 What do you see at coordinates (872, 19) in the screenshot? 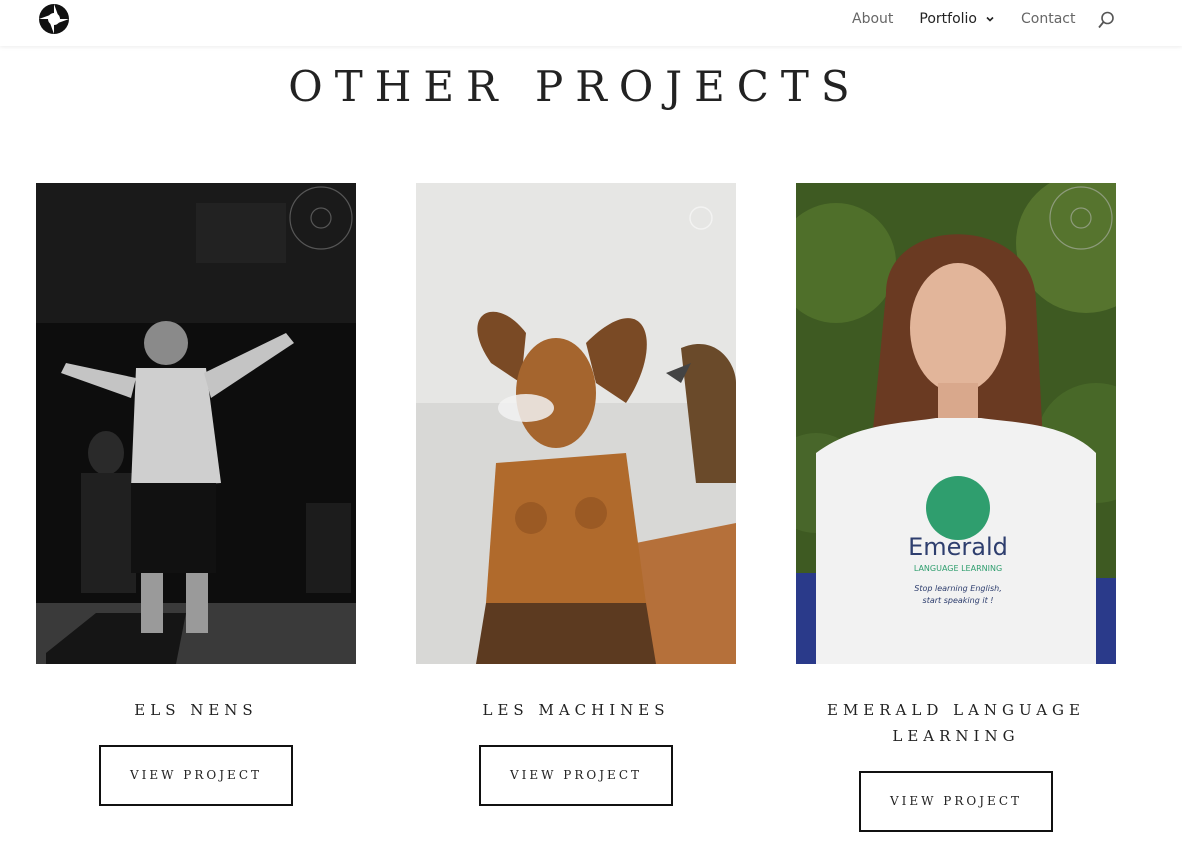
I see `nav-about: About` at bounding box center [872, 19].